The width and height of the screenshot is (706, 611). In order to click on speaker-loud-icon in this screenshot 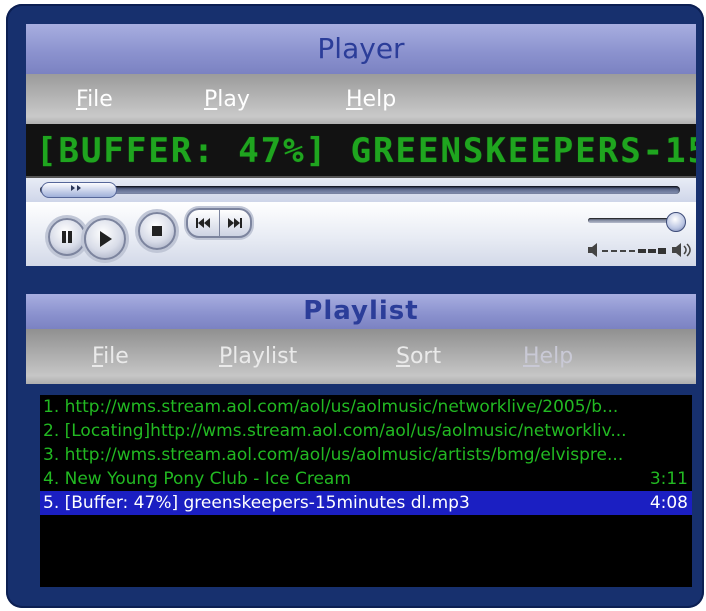, I will do `click(681, 250)`.